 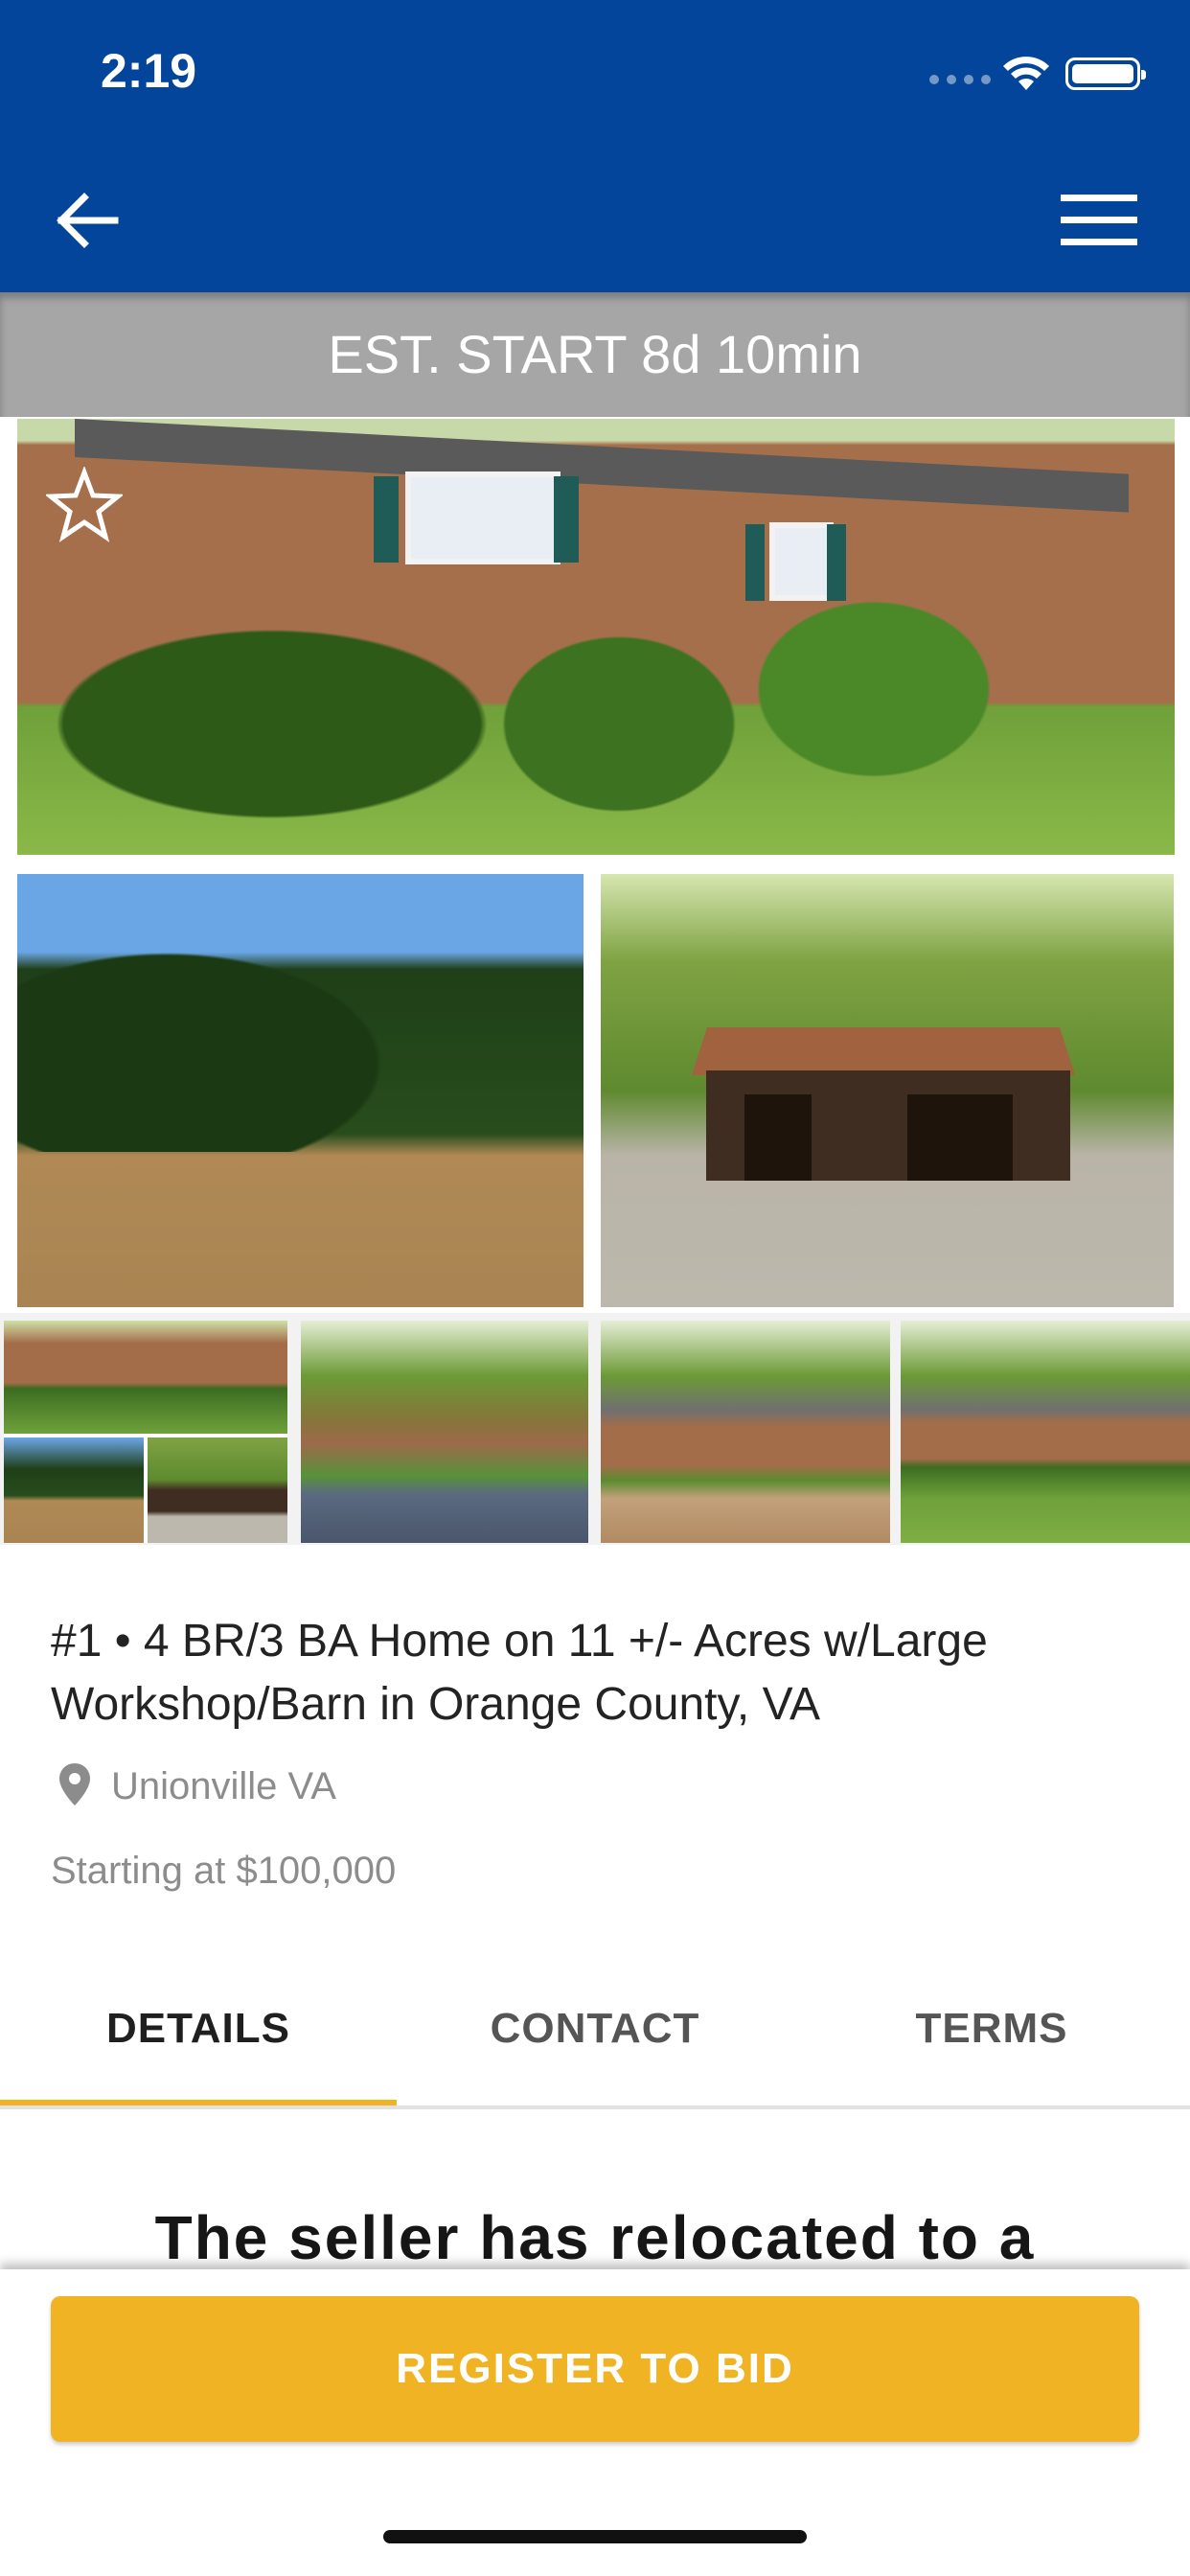 What do you see at coordinates (991, 2029) in the screenshot?
I see `tab-terms: TERMS` at bounding box center [991, 2029].